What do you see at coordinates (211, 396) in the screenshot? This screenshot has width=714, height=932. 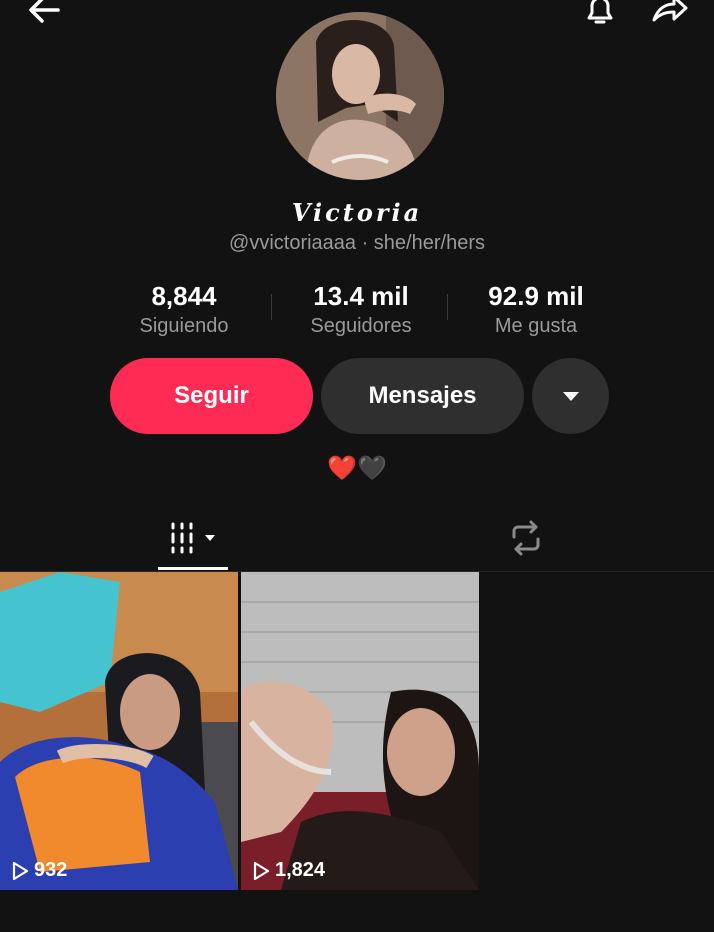 I see `follow-button: Seguir` at bounding box center [211, 396].